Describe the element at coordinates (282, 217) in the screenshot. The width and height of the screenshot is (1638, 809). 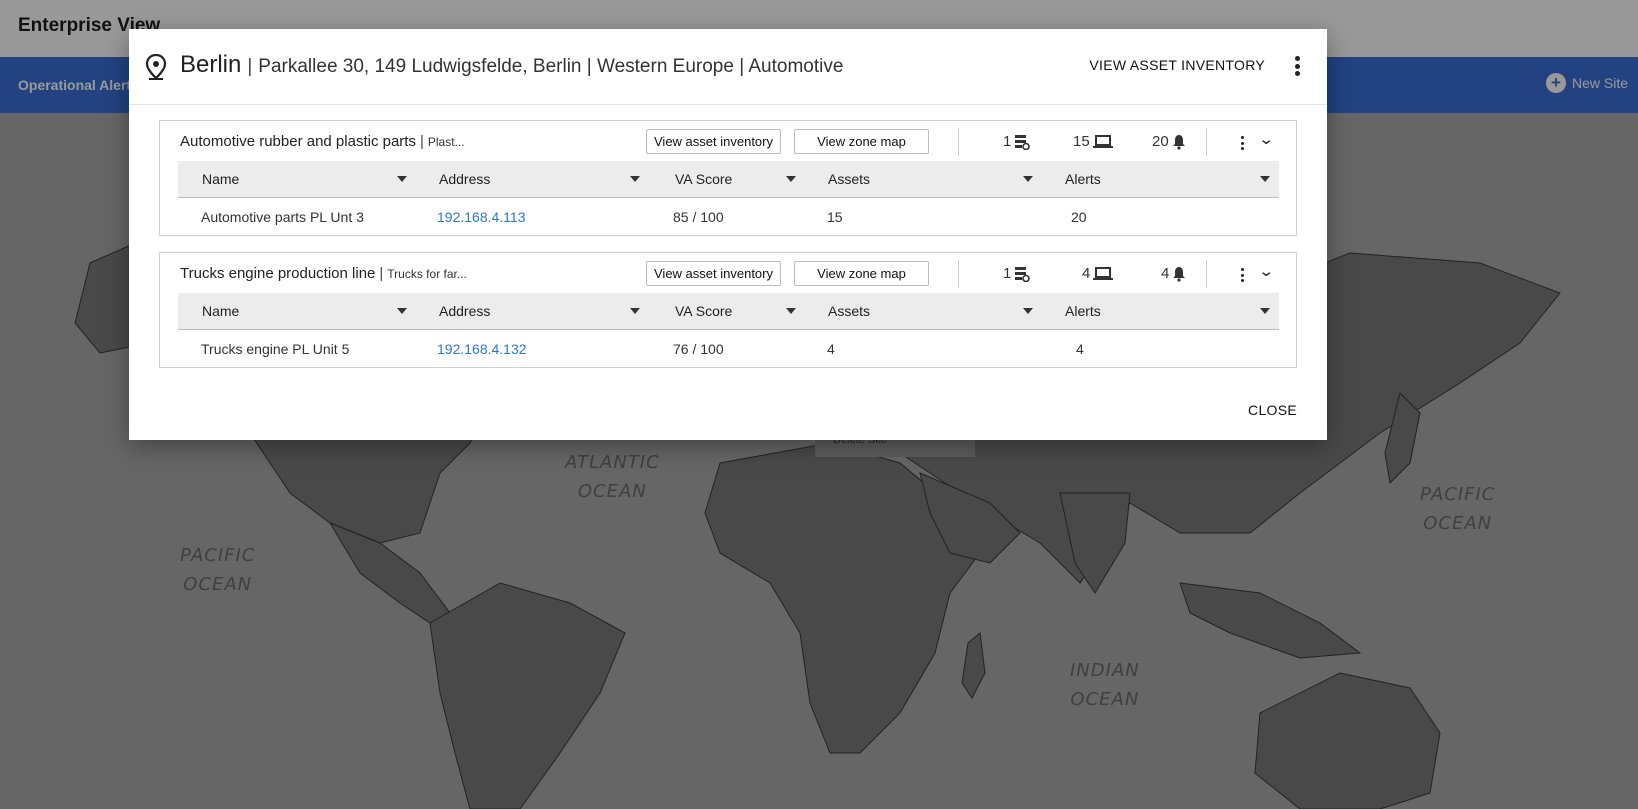
I see `cell-name: Automotive parts PL Unt 3` at that location.